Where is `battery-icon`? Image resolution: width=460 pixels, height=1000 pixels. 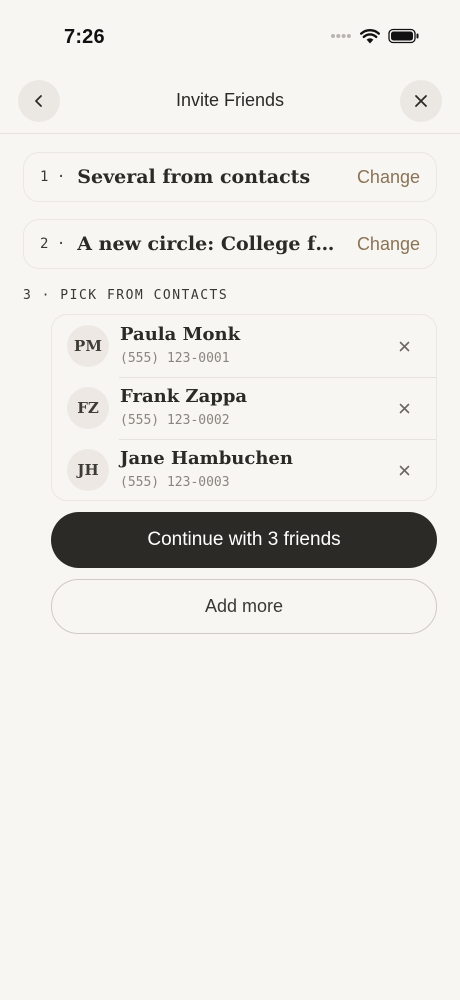
battery-icon is located at coordinates (403, 36).